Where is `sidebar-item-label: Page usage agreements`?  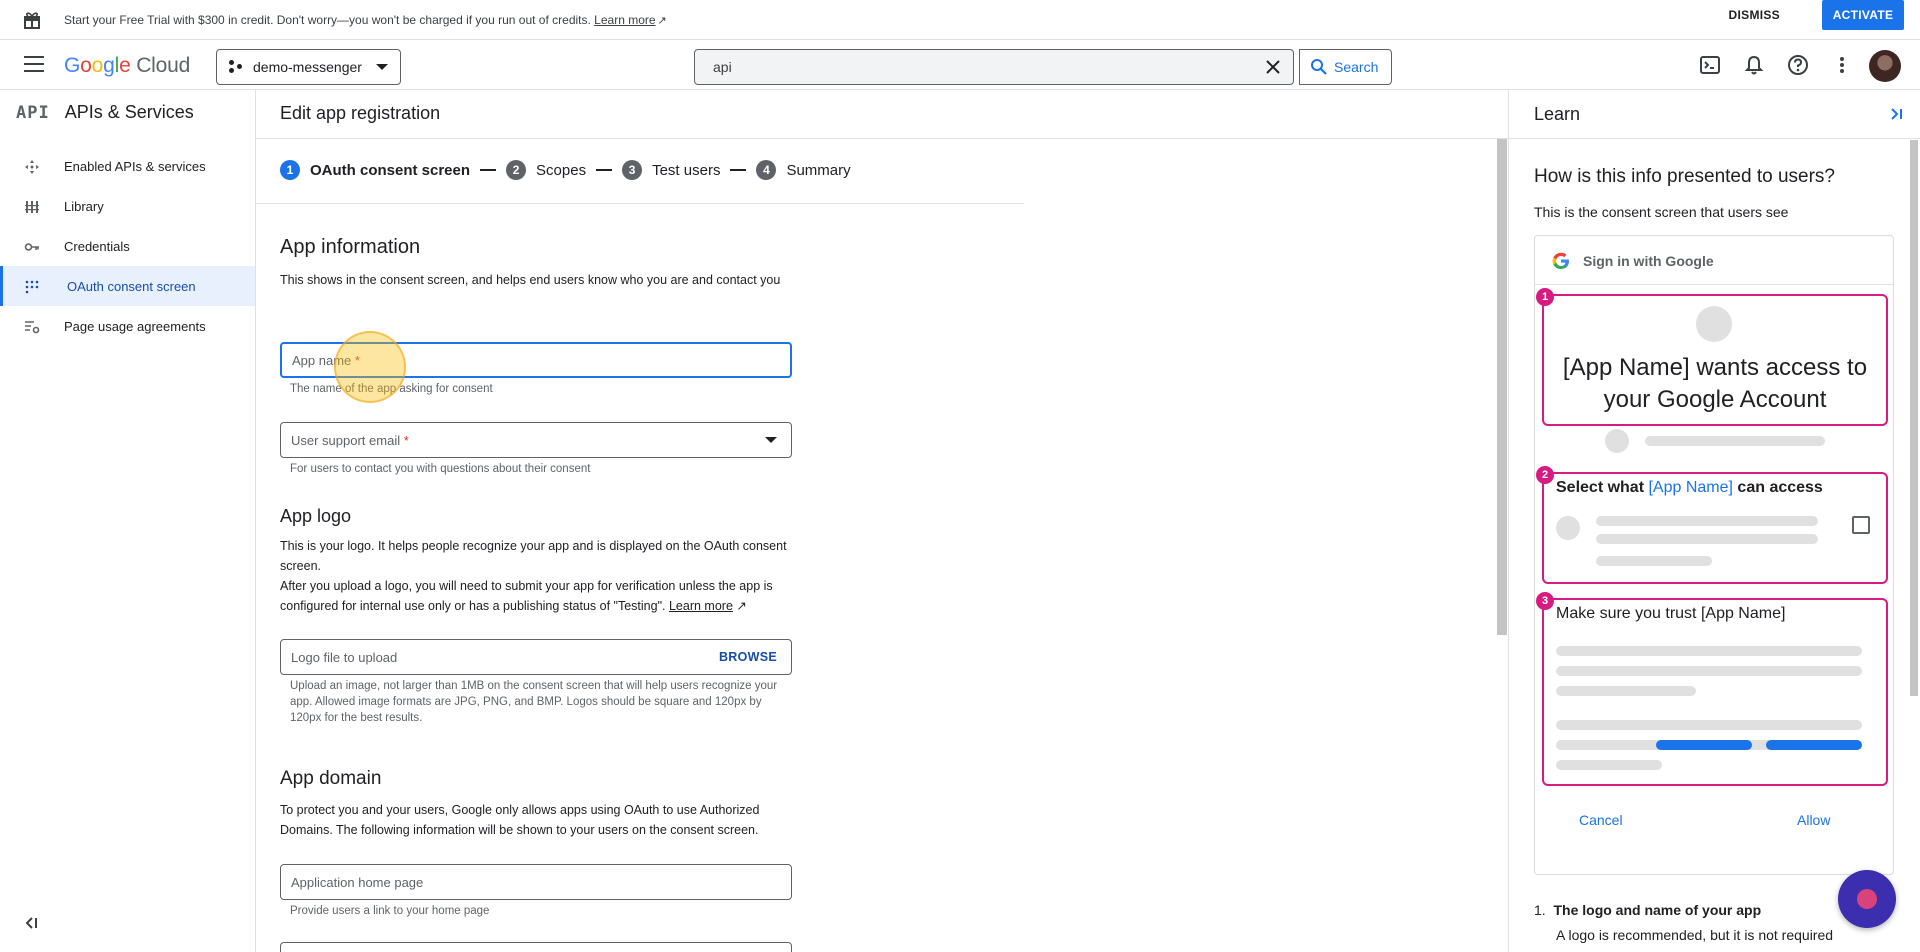 sidebar-item-label: Page usage agreements is located at coordinates (135, 326).